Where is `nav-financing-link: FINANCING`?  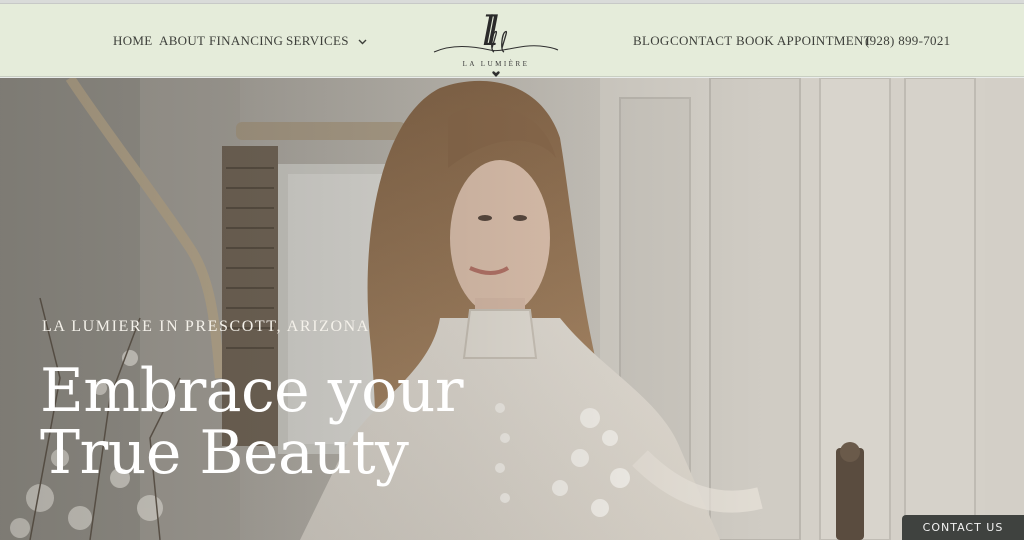
nav-financing-link: FINANCING is located at coordinates (246, 41).